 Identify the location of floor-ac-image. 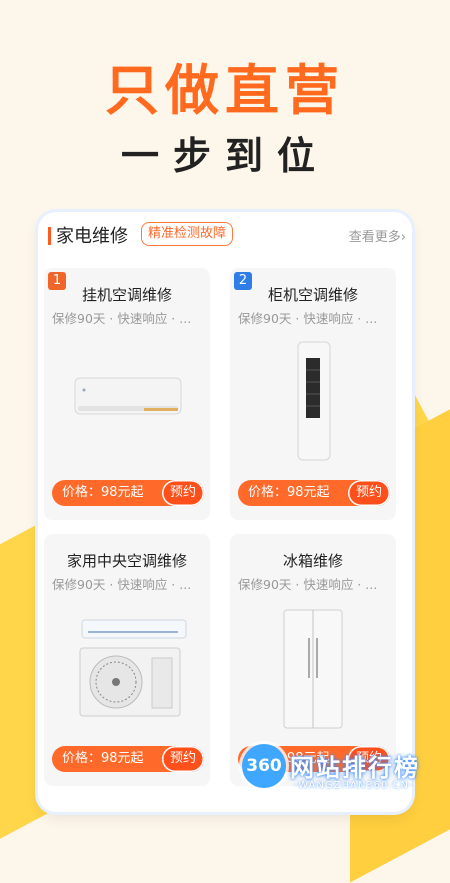
(314, 403).